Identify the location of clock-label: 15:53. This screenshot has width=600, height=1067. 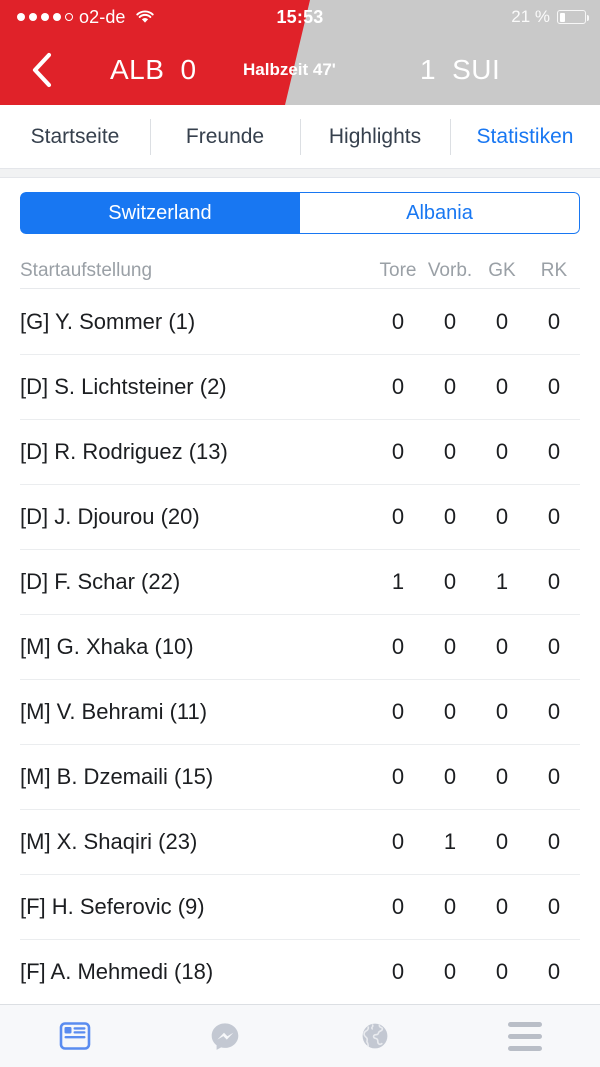
(300, 16).